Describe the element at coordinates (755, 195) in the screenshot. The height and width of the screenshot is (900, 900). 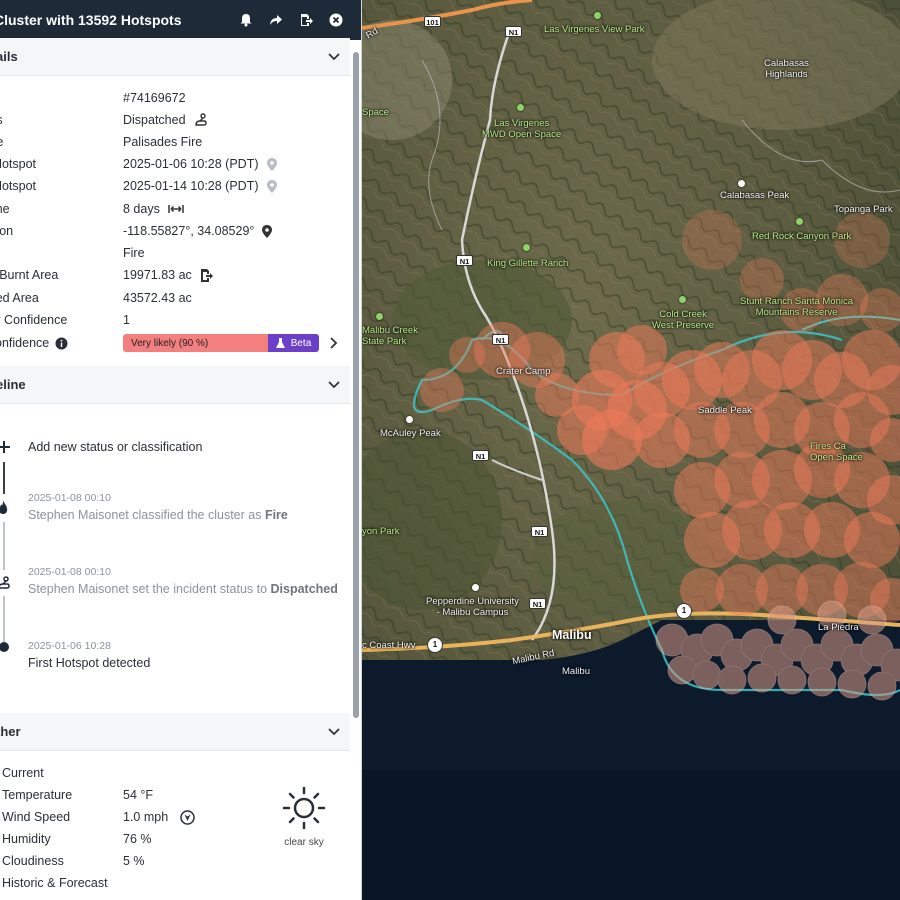
I see `map-label: Calabasas Peak` at that location.